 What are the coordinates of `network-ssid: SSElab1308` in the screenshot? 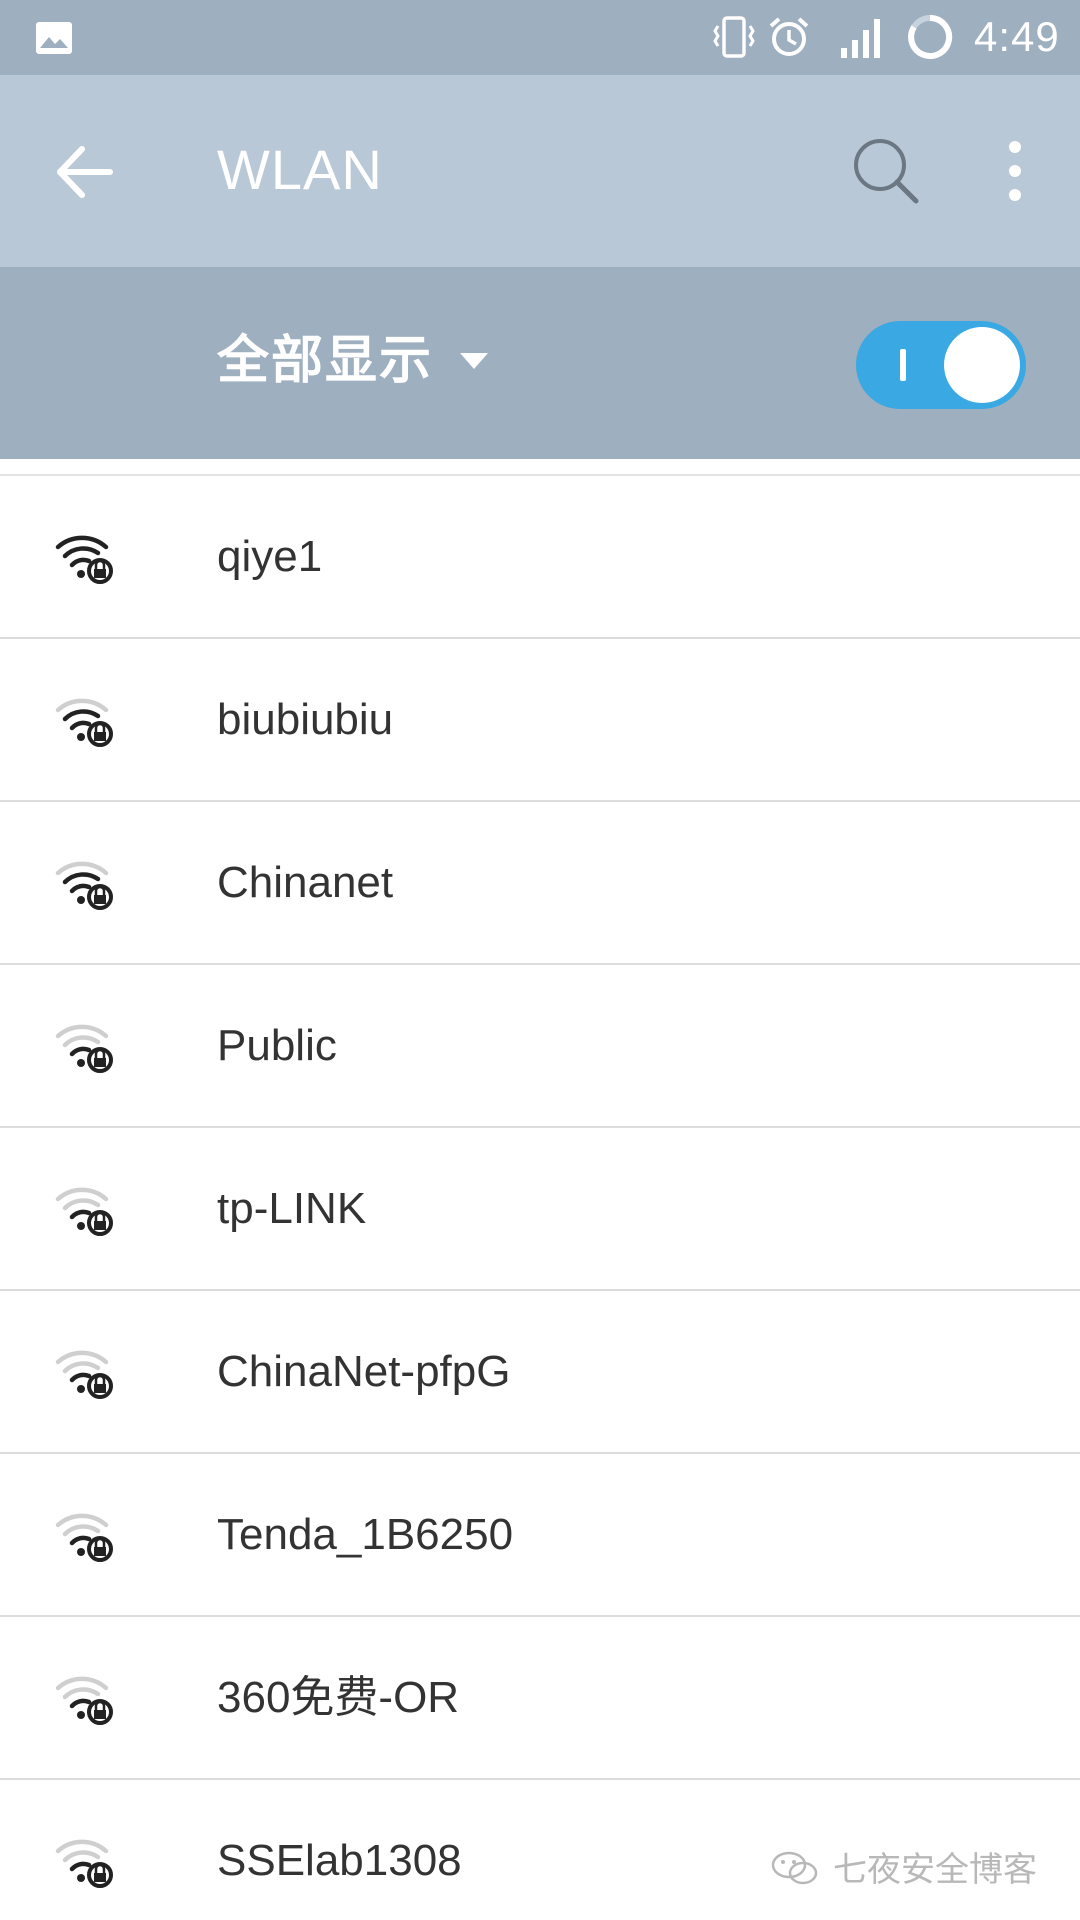 It's located at (339, 1860).